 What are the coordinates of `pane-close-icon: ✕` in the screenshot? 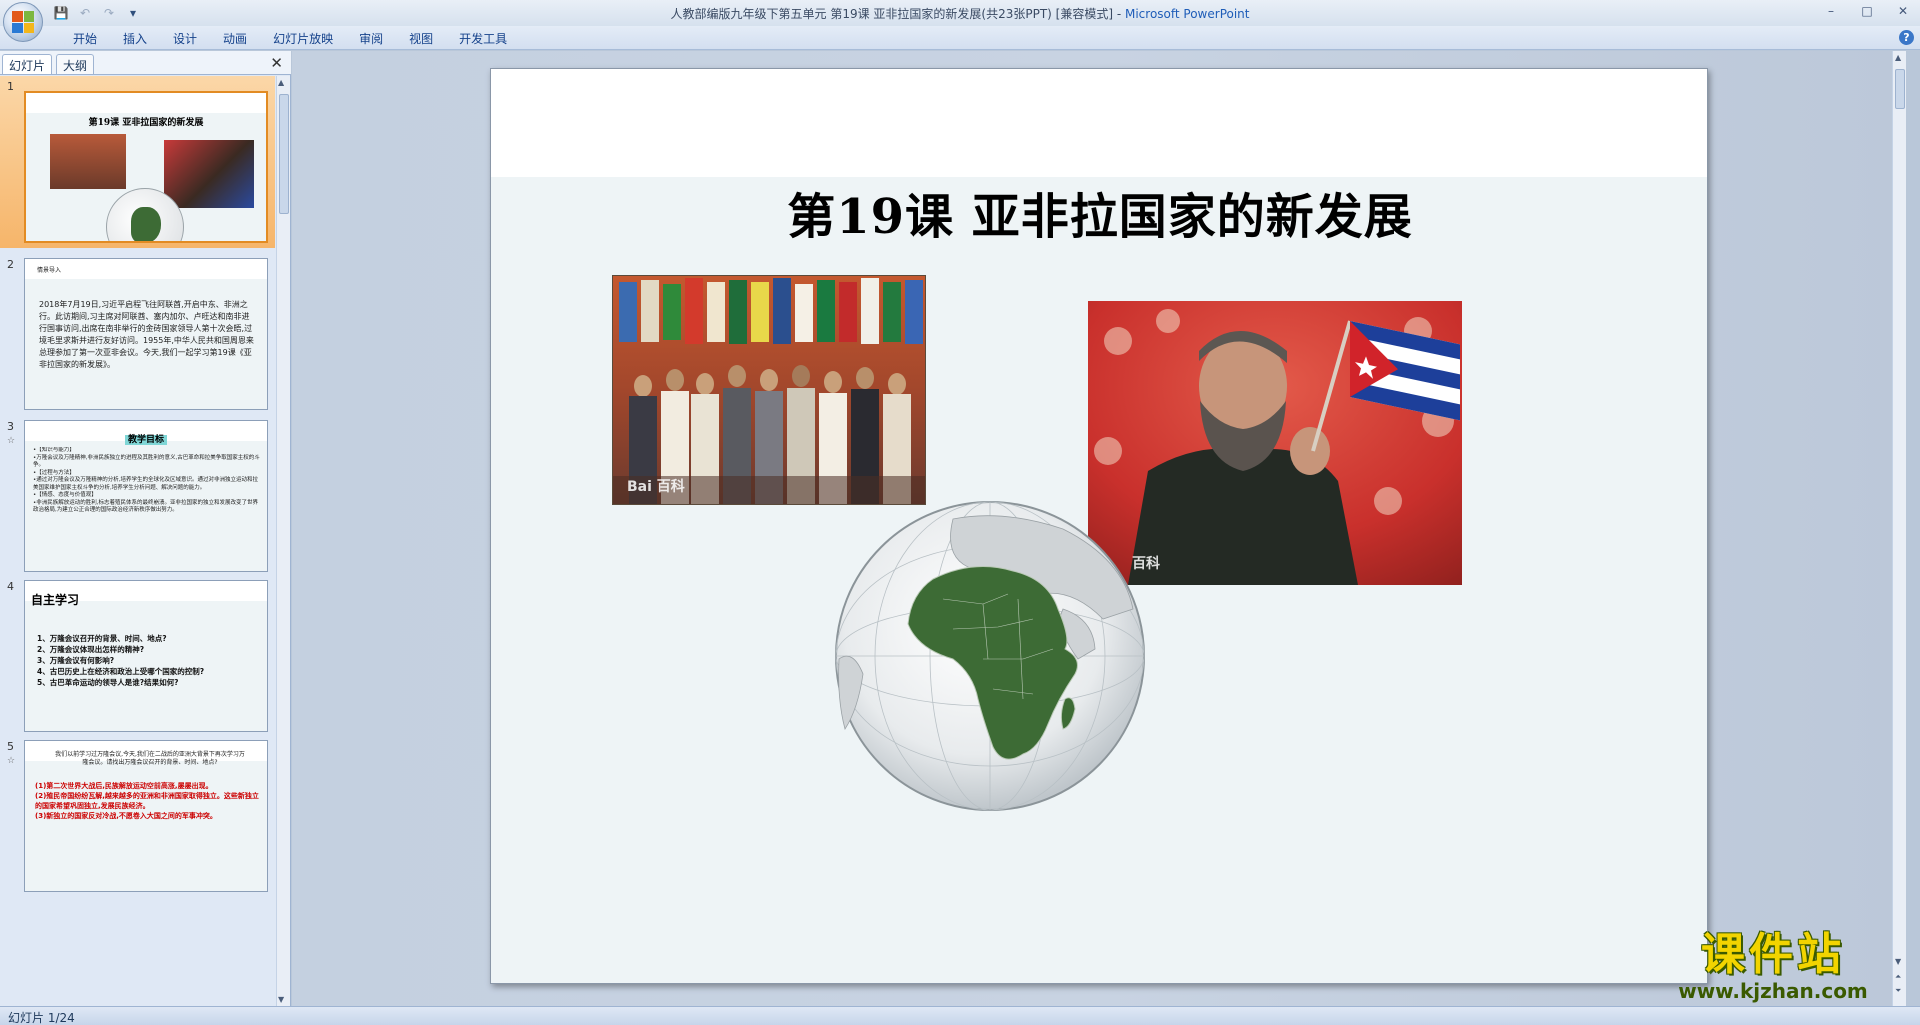 It's located at (276, 63).